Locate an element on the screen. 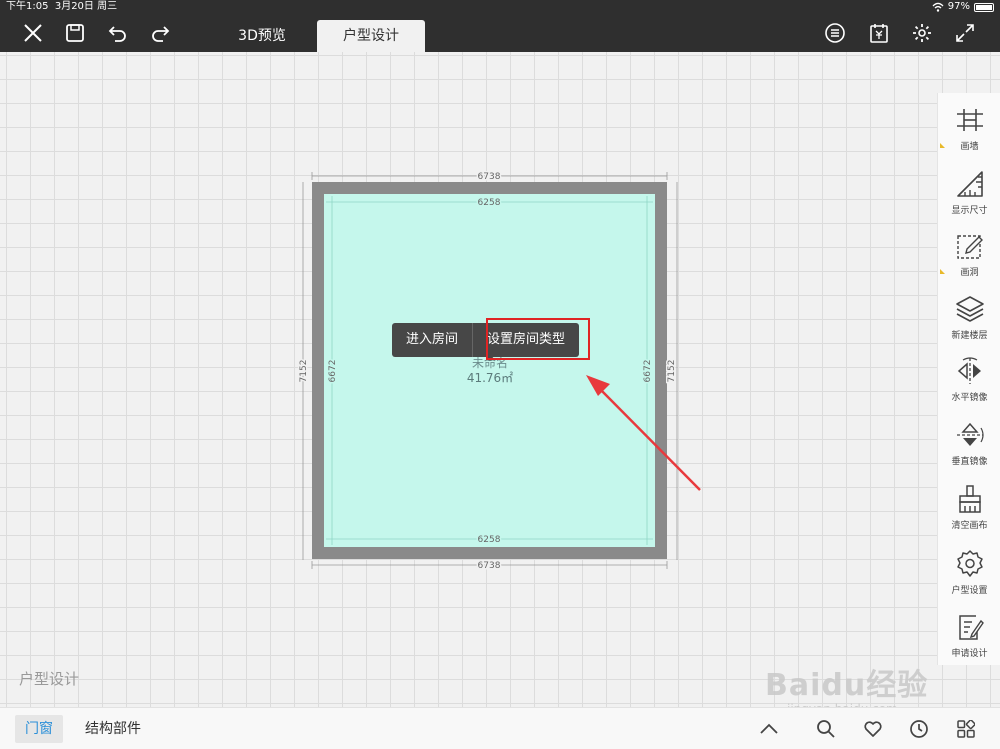 This screenshot has width=1000, height=749. sidebar-item-draw-hole: 画洞 is located at coordinates (969, 255).